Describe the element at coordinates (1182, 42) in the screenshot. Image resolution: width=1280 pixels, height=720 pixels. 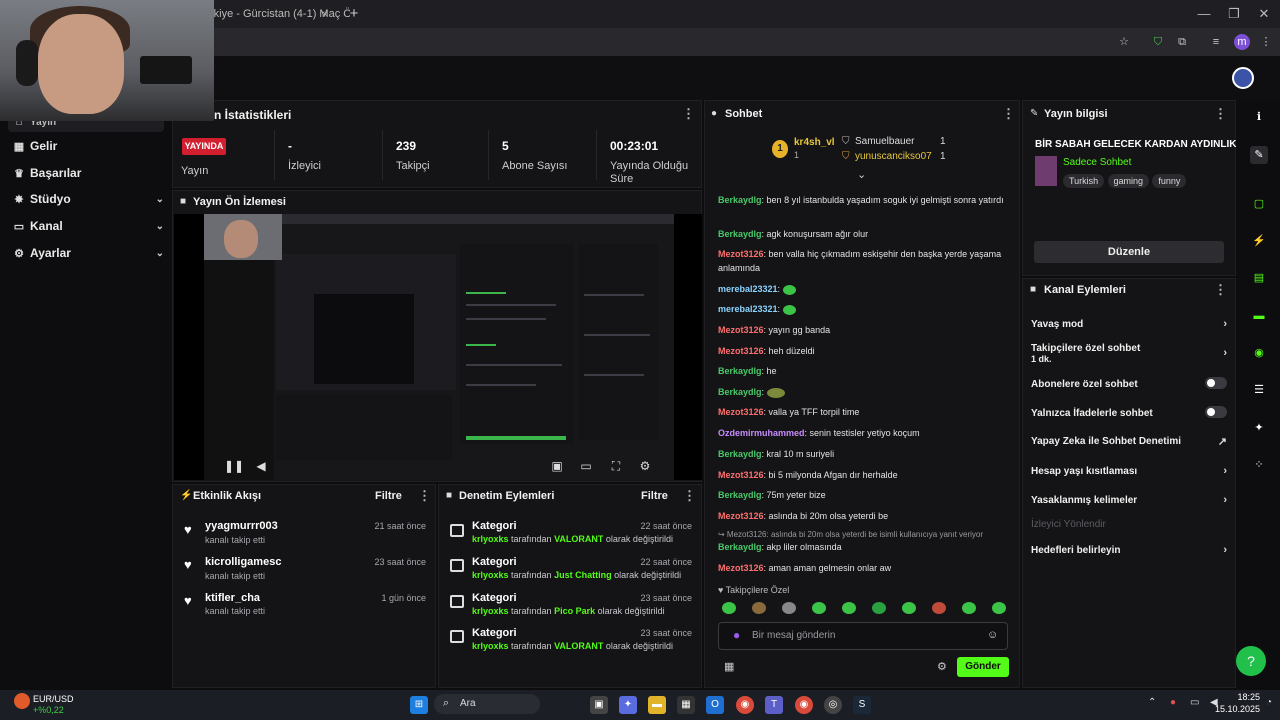
I see `extensions-icon: ⧉` at that location.